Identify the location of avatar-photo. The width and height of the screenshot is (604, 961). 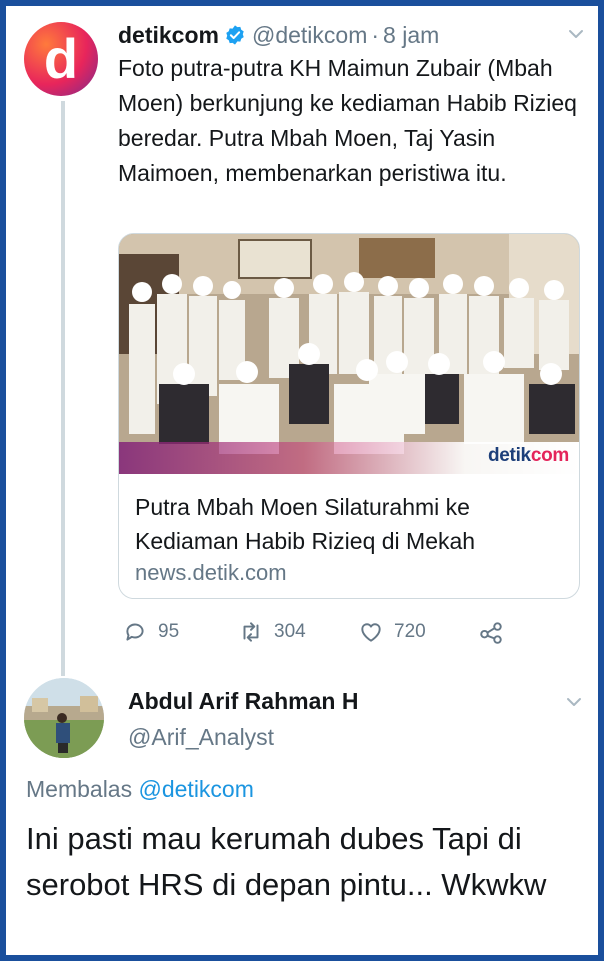
(64, 718).